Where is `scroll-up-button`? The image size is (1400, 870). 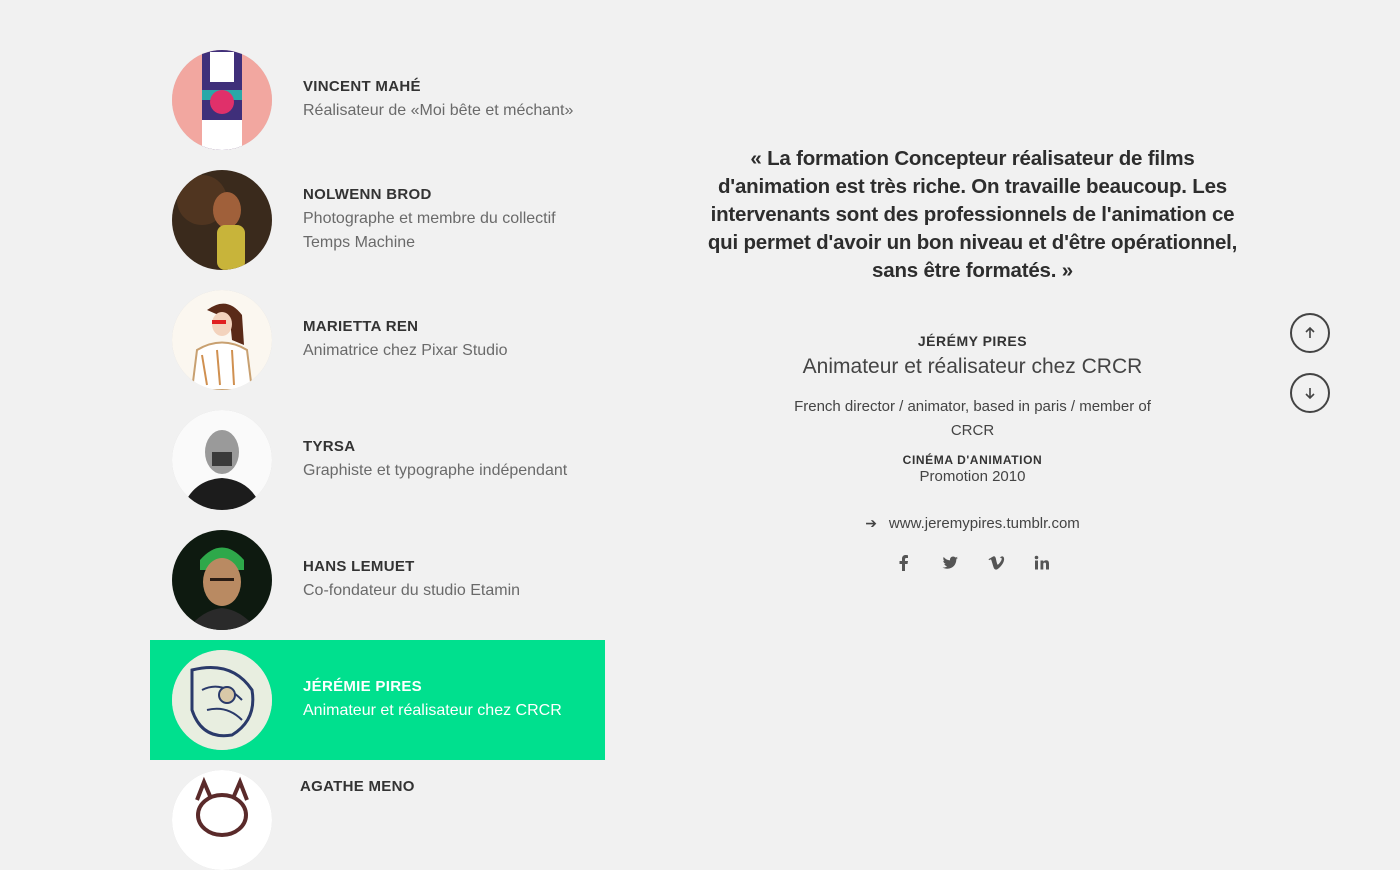
scroll-up-button is located at coordinates (1310, 333).